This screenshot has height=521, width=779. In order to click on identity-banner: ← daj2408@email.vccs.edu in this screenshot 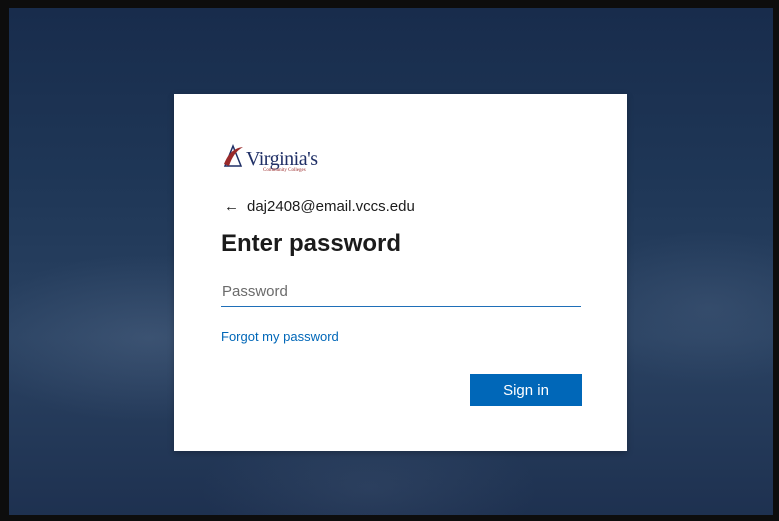, I will do `click(319, 206)`.